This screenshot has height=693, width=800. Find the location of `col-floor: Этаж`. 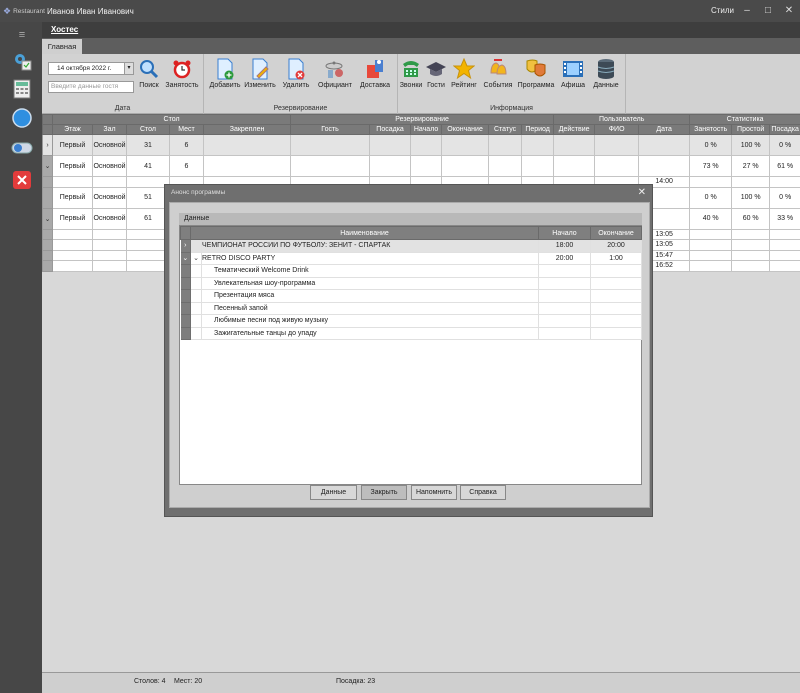

col-floor: Этаж is located at coordinates (72, 129).